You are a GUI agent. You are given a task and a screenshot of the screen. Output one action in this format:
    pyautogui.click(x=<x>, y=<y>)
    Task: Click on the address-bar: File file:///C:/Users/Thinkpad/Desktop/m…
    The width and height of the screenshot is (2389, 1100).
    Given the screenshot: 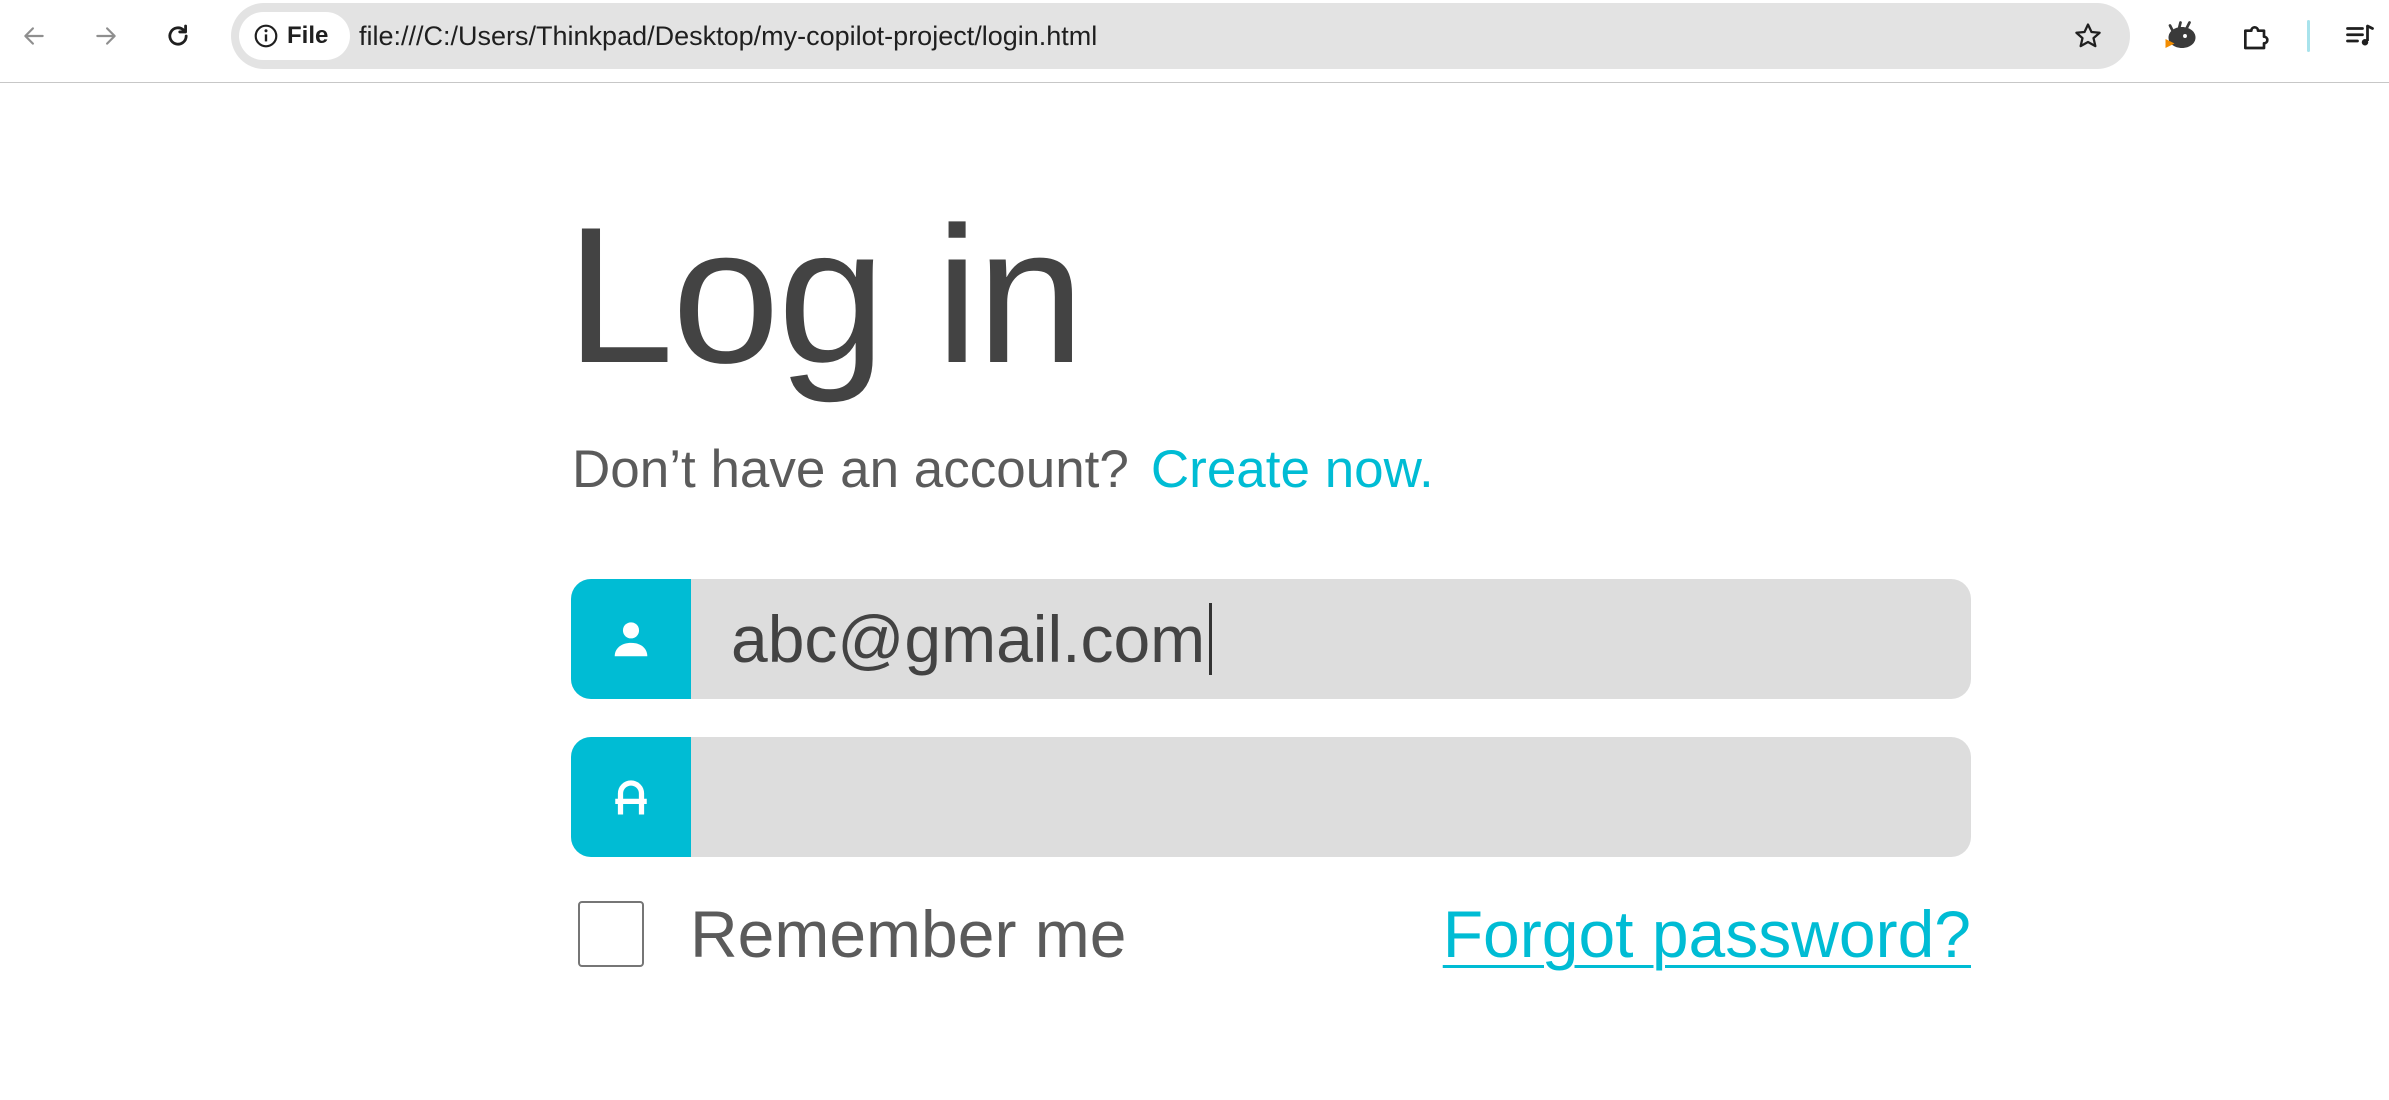 What is the action you would take?
    pyautogui.click(x=1180, y=36)
    